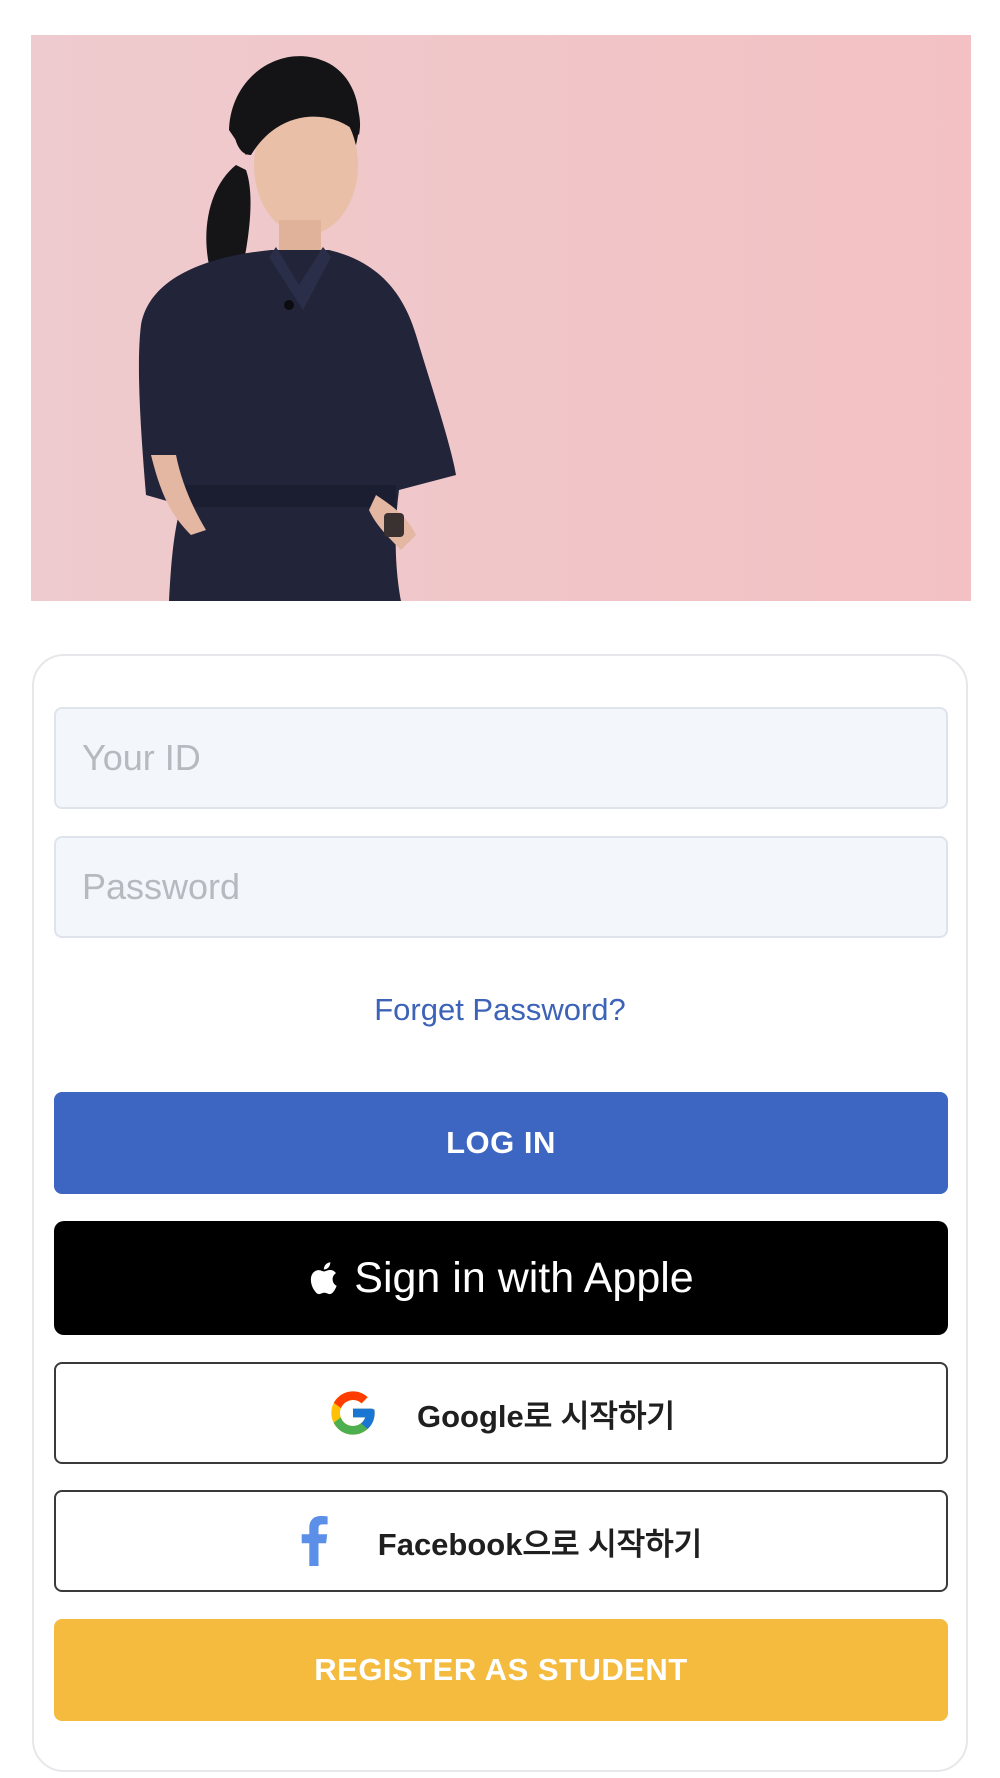 This screenshot has height=1778, width=1000. I want to click on google-icon, so click(353, 1413).